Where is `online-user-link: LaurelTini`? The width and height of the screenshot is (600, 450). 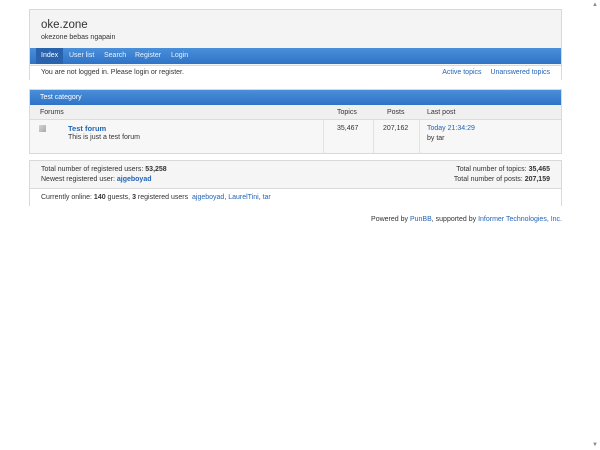
online-user-link: LaurelTini is located at coordinates (243, 197).